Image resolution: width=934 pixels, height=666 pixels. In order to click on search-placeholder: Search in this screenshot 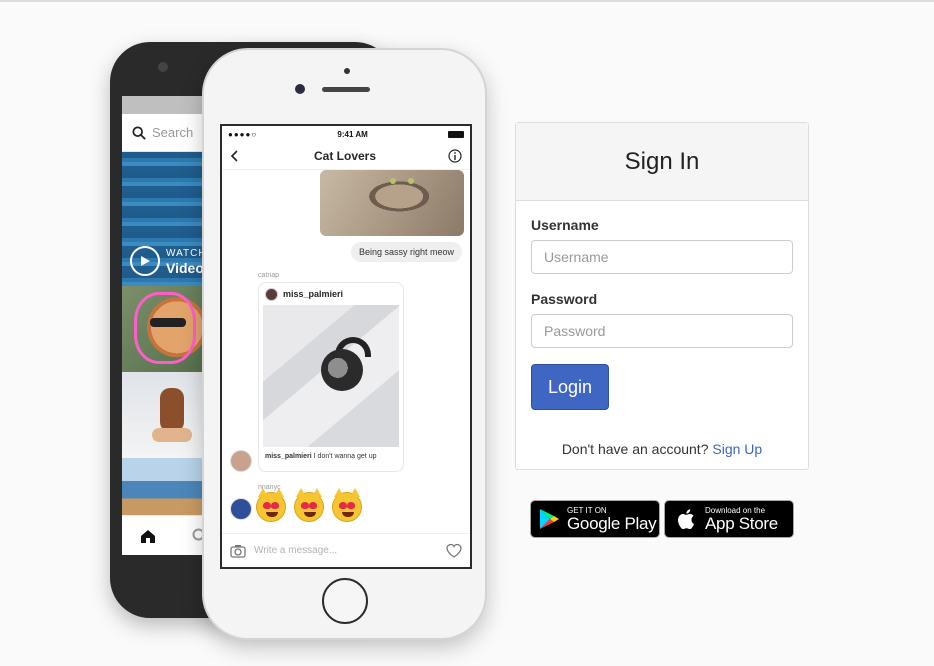, I will do `click(173, 132)`.